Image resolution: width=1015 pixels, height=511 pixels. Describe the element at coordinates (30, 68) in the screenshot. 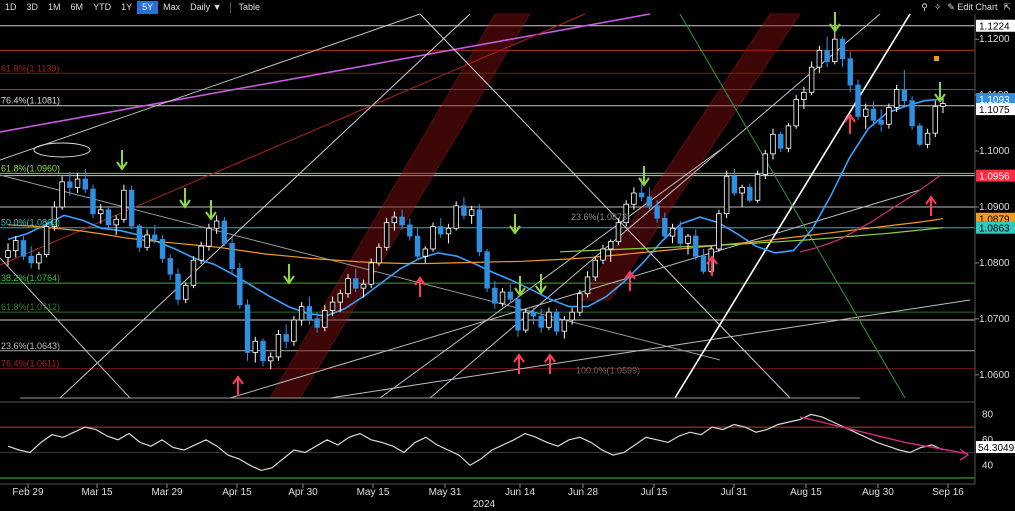

I see `fib-label-6: 61.8%(1.1139)` at that location.